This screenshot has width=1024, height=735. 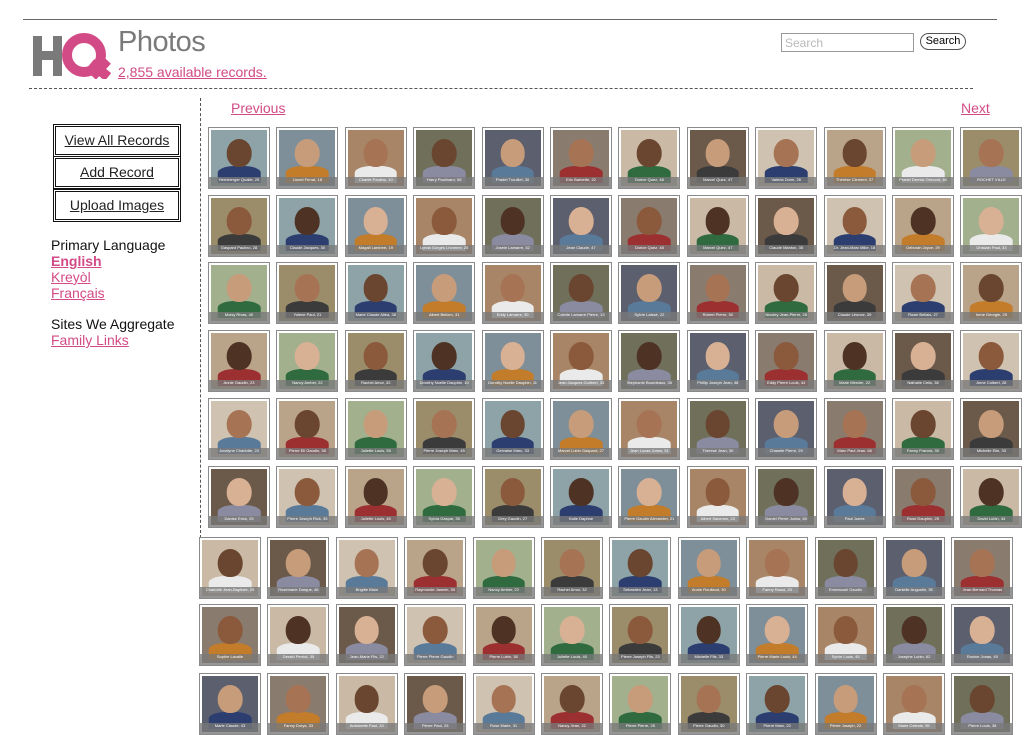 I want to click on photo-thumbnail: Valeria Dunn, 26, so click(x=786, y=158).